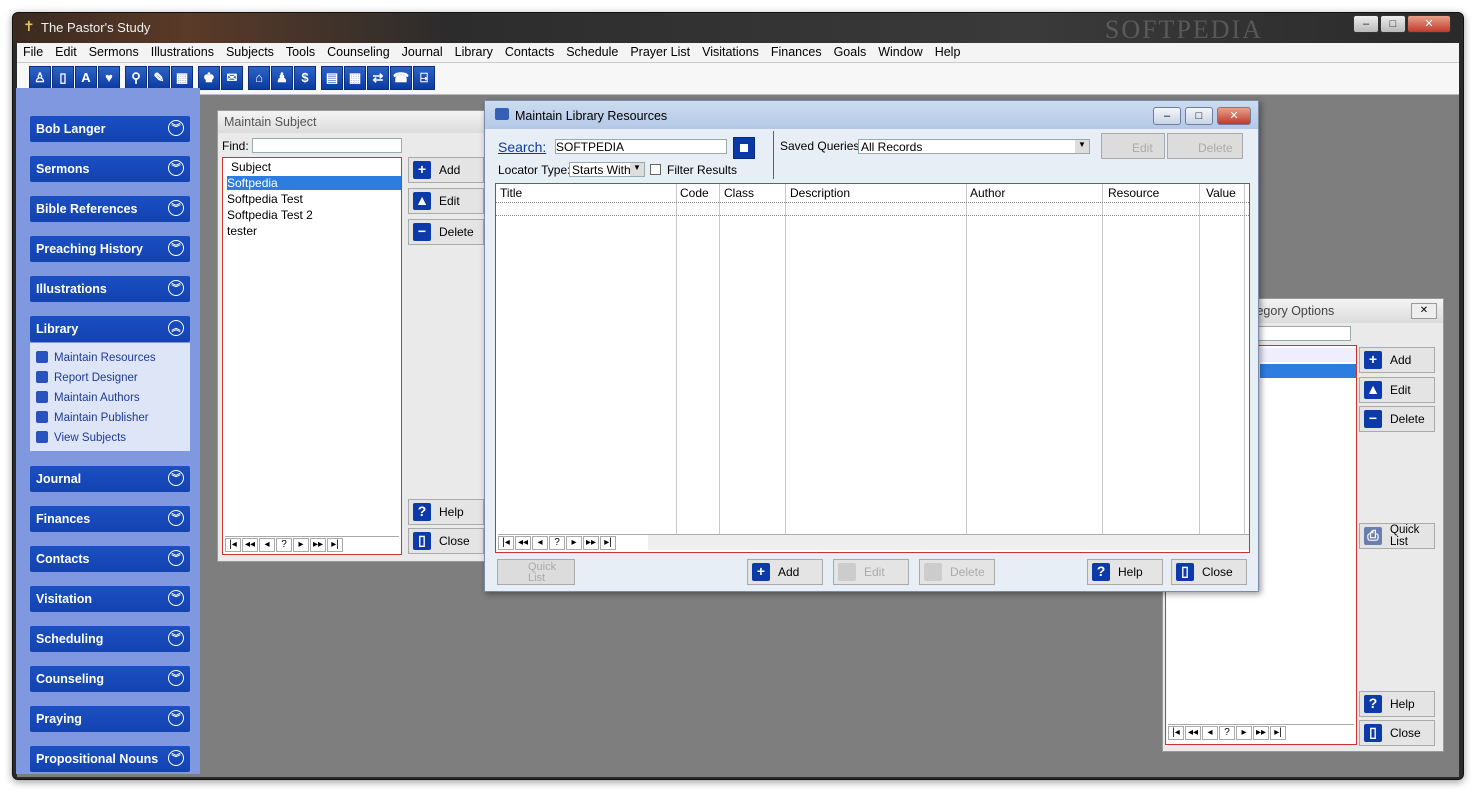  Describe the element at coordinates (987, 193) in the screenshot. I see `column-header-author: Author` at that location.